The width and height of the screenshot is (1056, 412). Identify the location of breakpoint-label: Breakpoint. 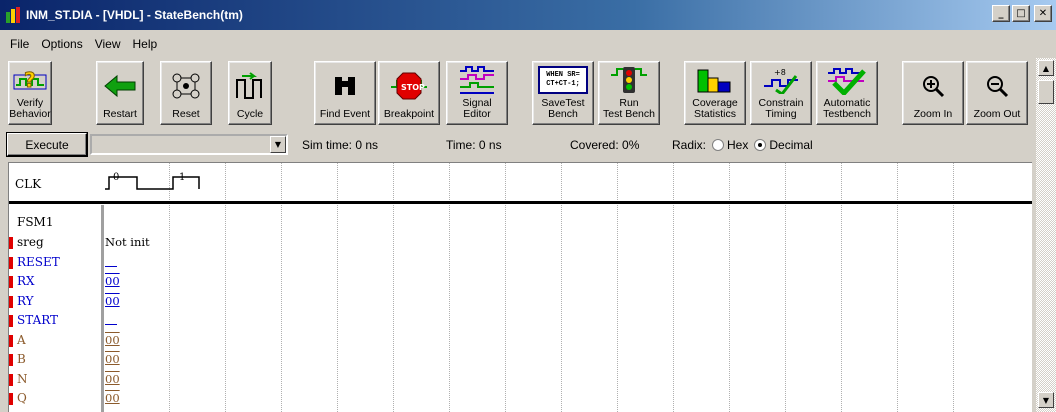
(409, 114).